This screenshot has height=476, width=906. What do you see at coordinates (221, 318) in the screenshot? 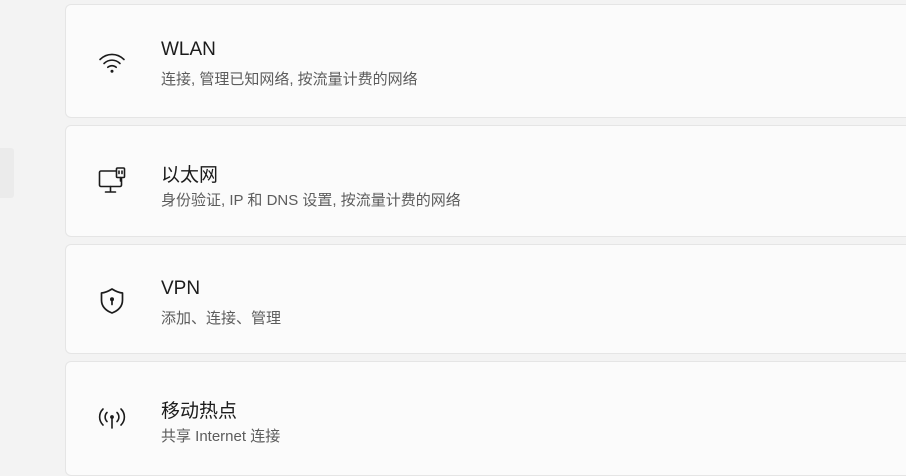
I see `vpn-subtitle: 添加、连接、管理` at bounding box center [221, 318].